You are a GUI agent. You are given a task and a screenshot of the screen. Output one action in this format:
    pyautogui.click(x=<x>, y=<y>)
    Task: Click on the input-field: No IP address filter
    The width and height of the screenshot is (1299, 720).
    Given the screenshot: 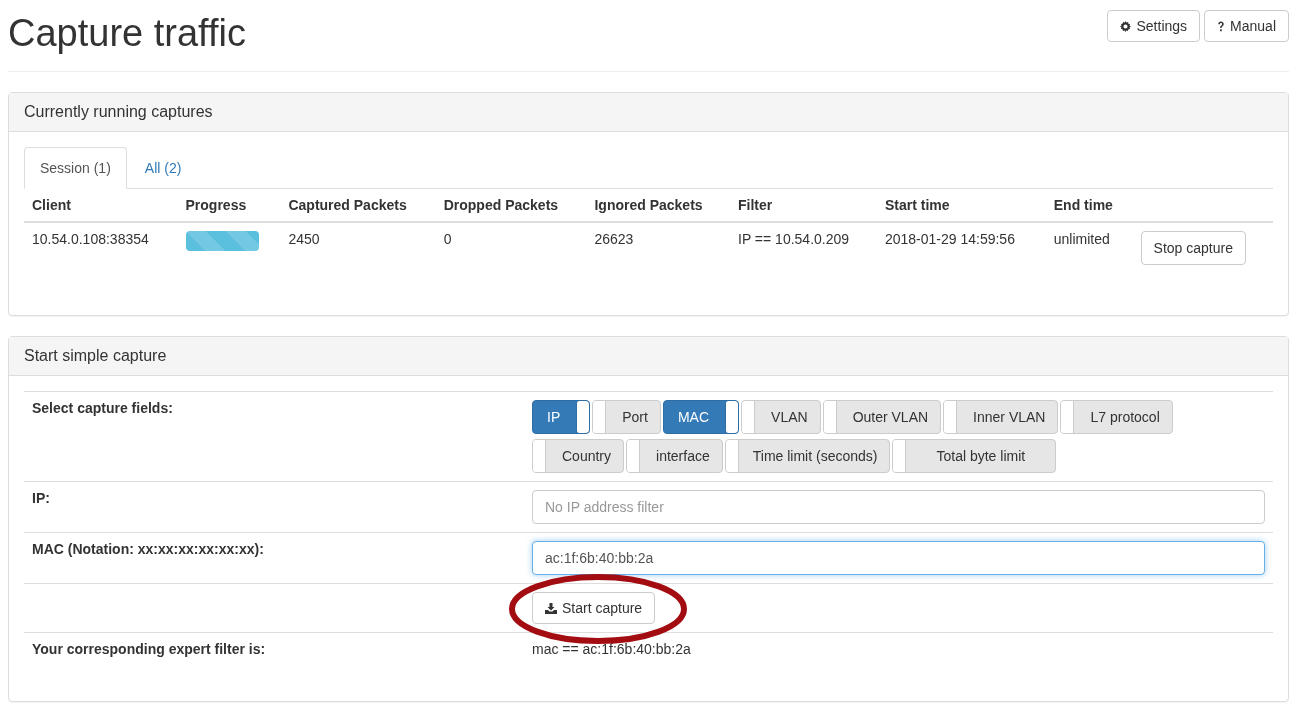 What is the action you would take?
    pyautogui.click(x=898, y=507)
    